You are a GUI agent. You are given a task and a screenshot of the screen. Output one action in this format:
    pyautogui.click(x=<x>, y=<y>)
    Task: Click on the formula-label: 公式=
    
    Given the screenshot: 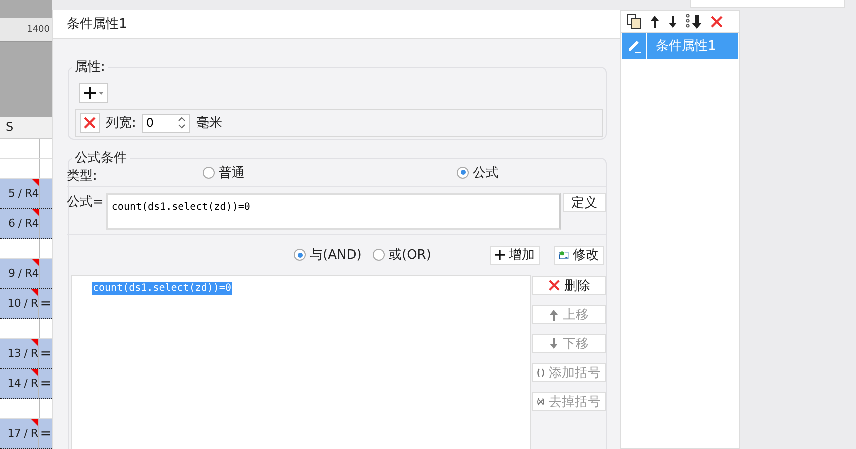 What is the action you would take?
    pyautogui.click(x=85, y=202)
    